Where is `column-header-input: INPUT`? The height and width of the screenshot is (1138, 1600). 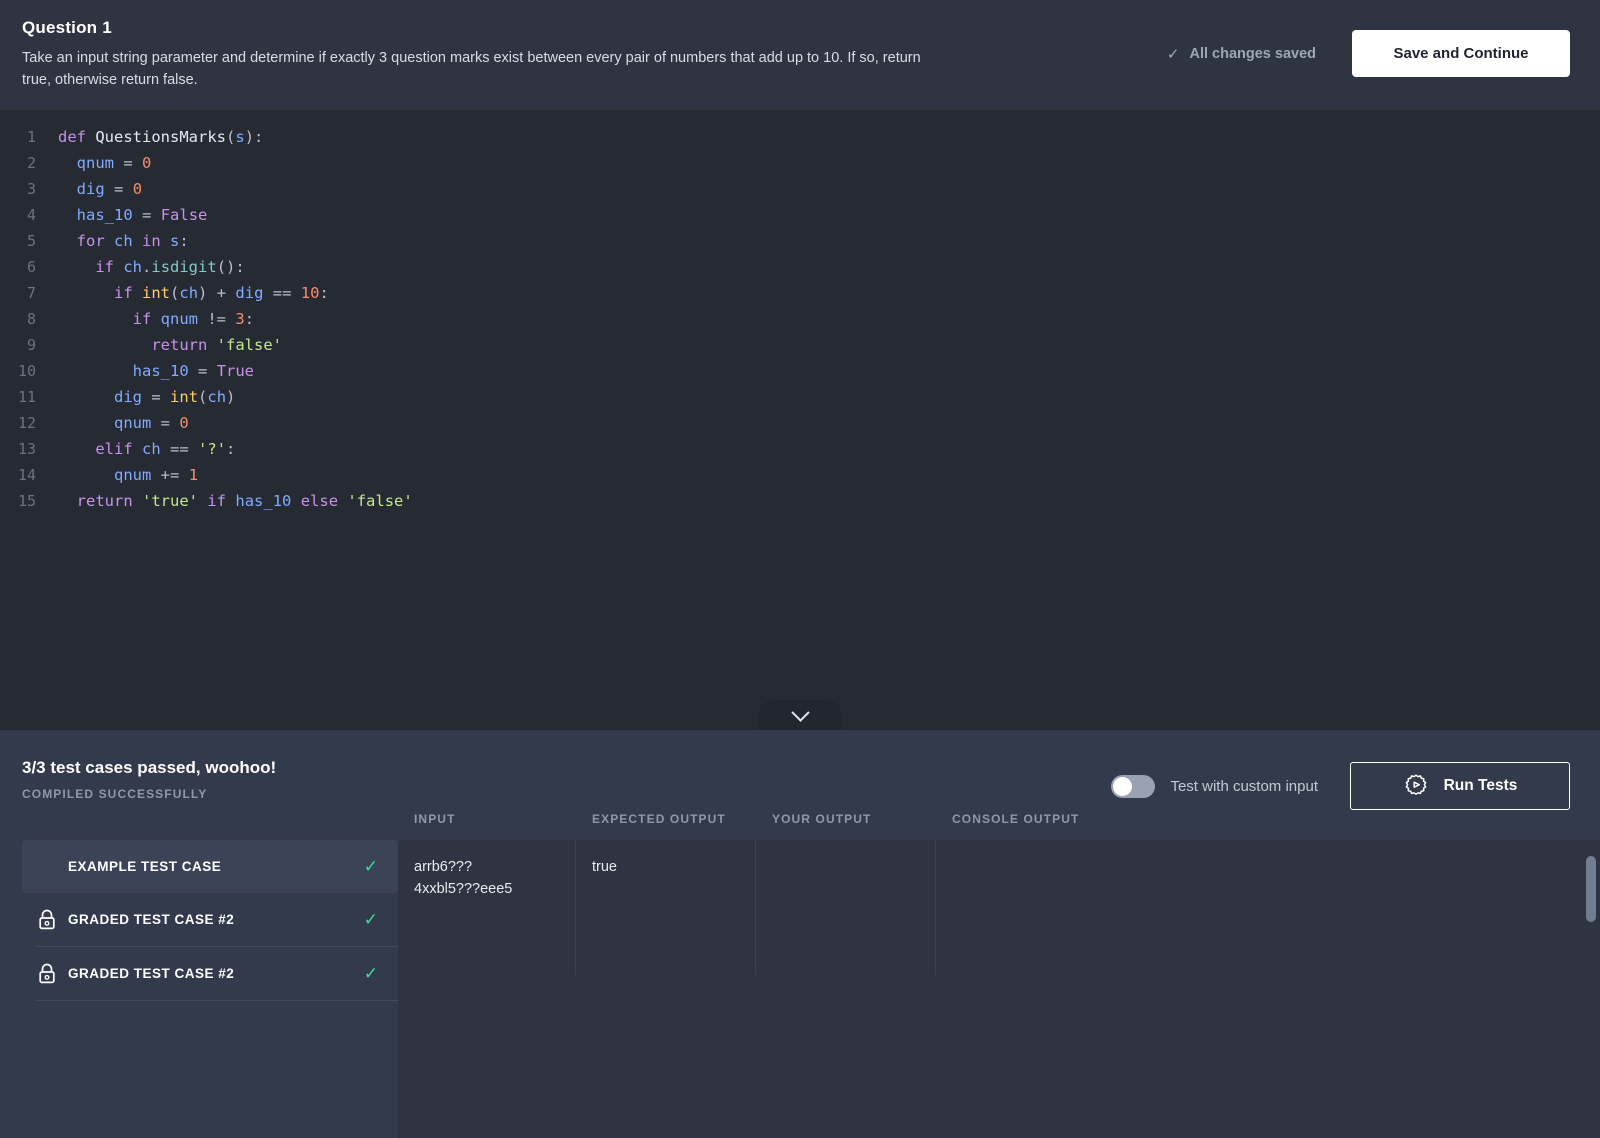 column-header-input: INPUT is located at coordinates (435, 819).